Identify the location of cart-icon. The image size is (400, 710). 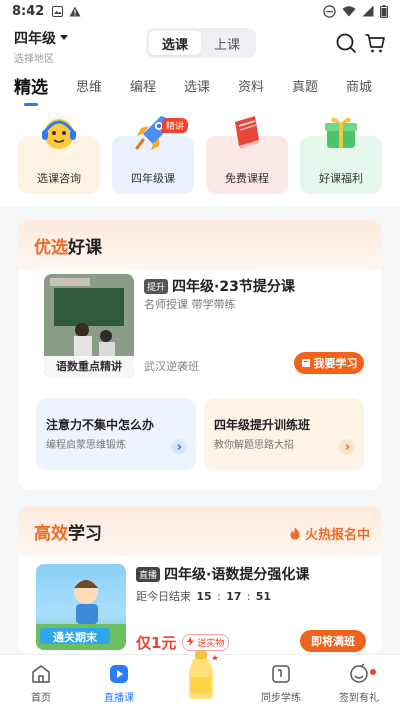
(375, 43).